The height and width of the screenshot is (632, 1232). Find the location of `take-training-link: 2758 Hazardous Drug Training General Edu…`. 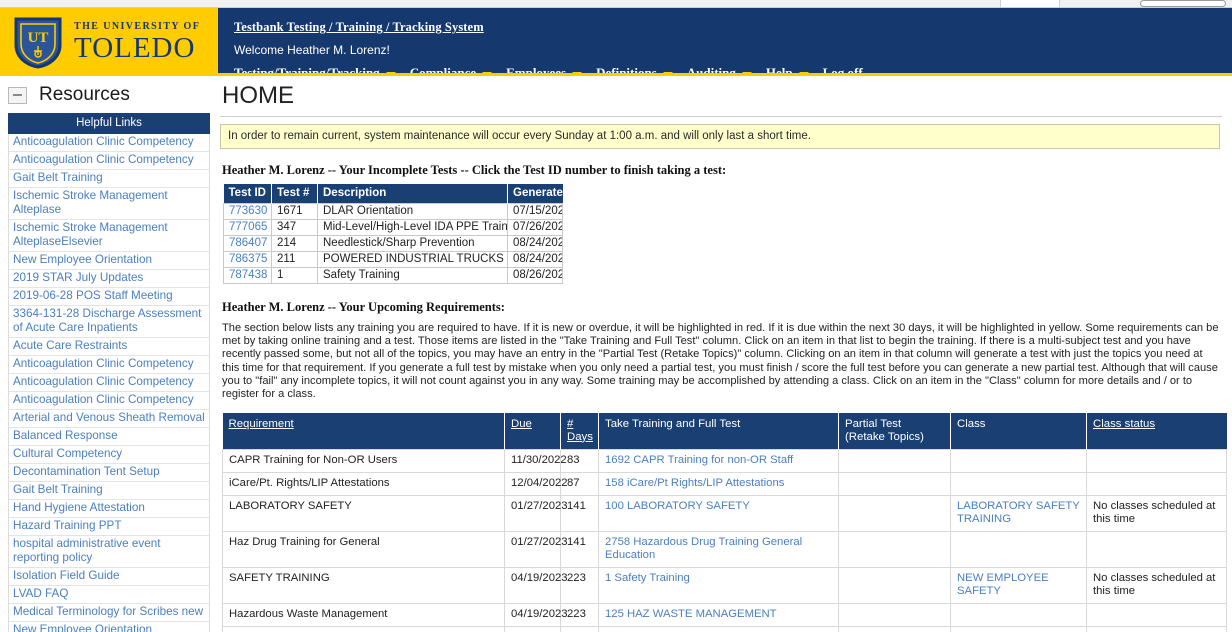

take-training-link: 2758 Hazardous Drug Training General Edu… is located at coordinates (718, 550).